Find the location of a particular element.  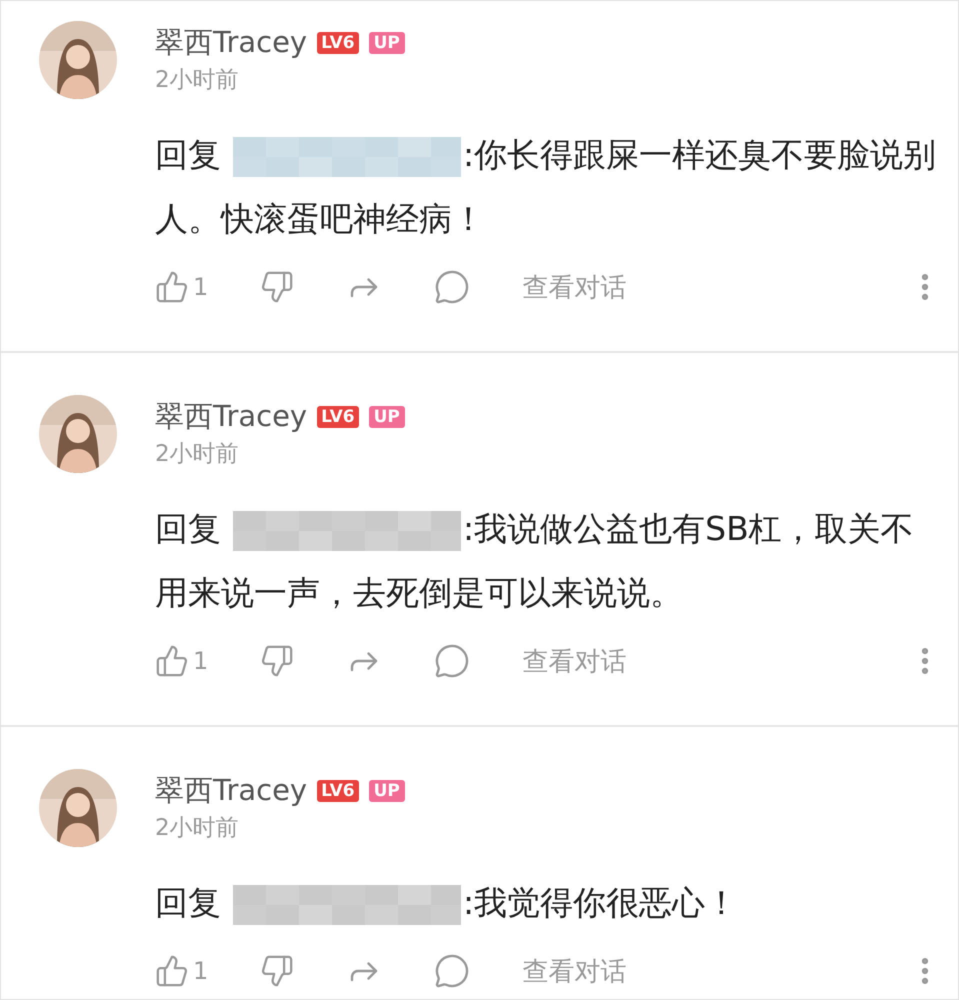

comment-text: 回复 :我说做公益也有SB杠，取关不用来说一声，去死倒是可以来说说。 is located at coordinates (535, 561).